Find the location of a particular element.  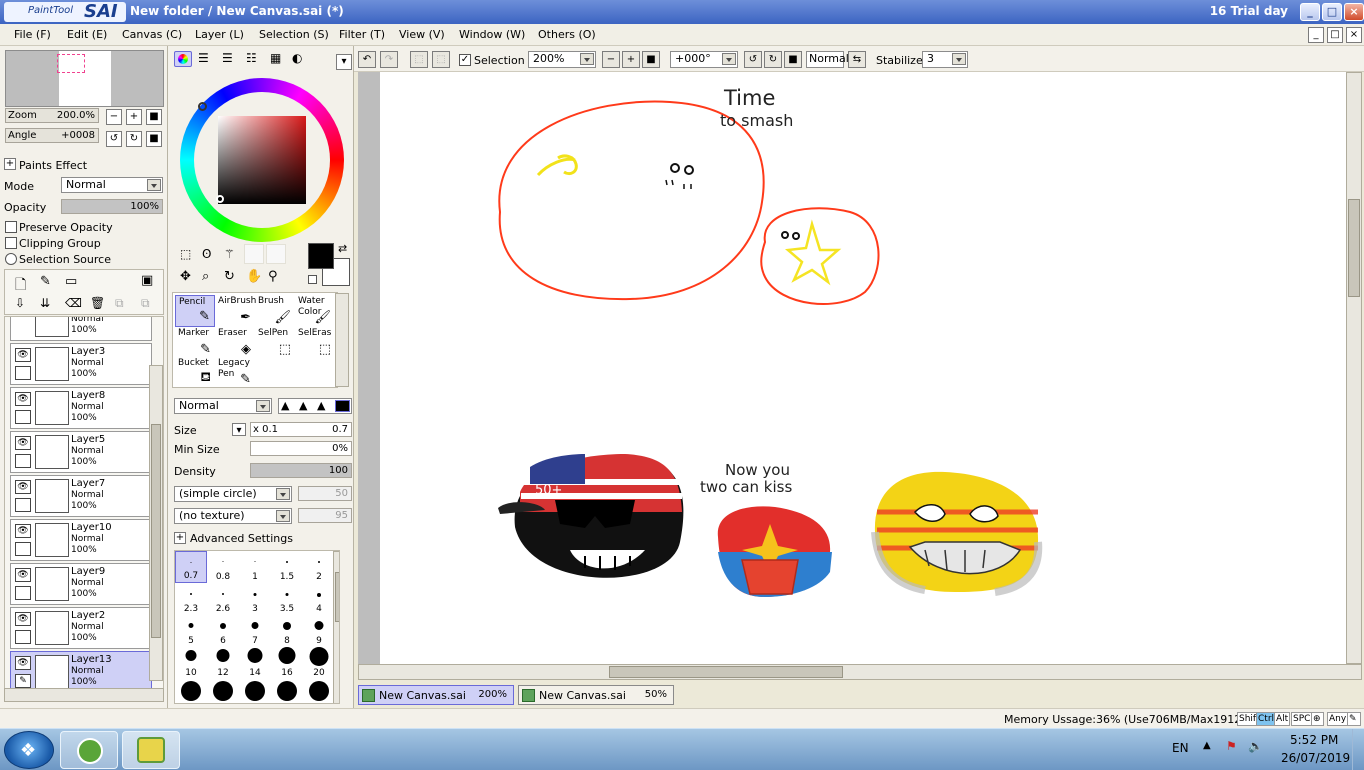

brush-size-option: 20 is located at coordinates (319, 663).